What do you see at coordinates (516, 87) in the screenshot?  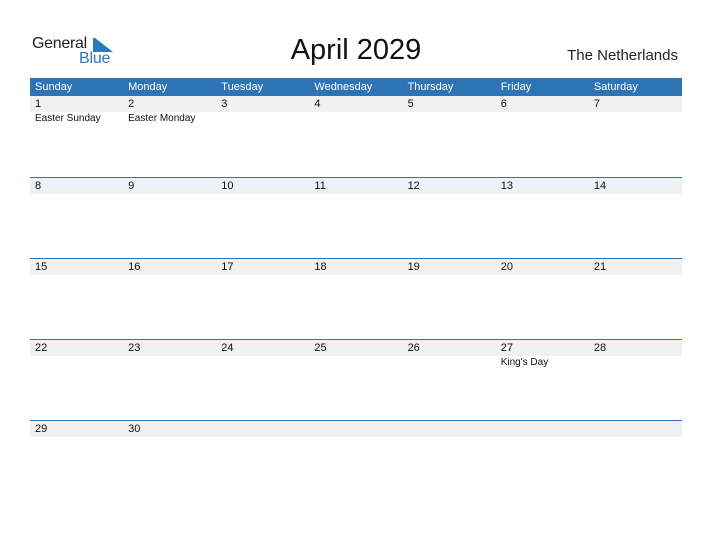 I see `weekday-friday: Friday` at bounding box center [516, 87].